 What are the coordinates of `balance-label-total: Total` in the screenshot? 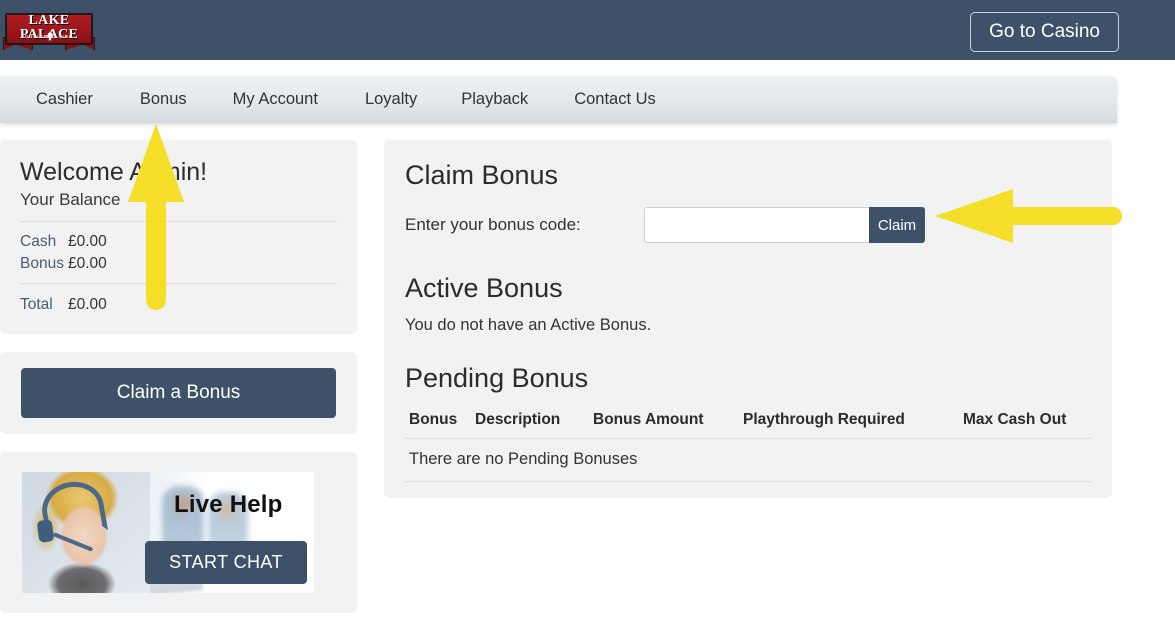 It's located at (36, 304).